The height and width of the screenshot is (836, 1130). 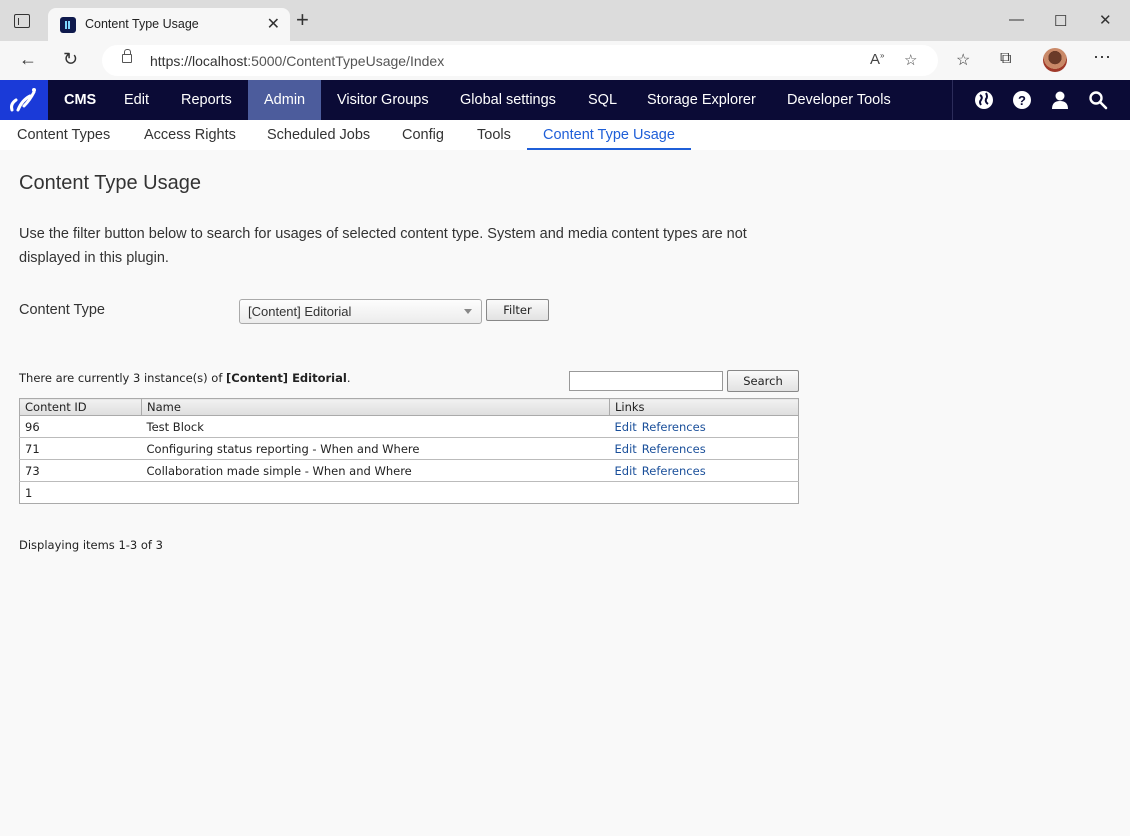 I want to click on globe-icon, so click(x=984, y=100).